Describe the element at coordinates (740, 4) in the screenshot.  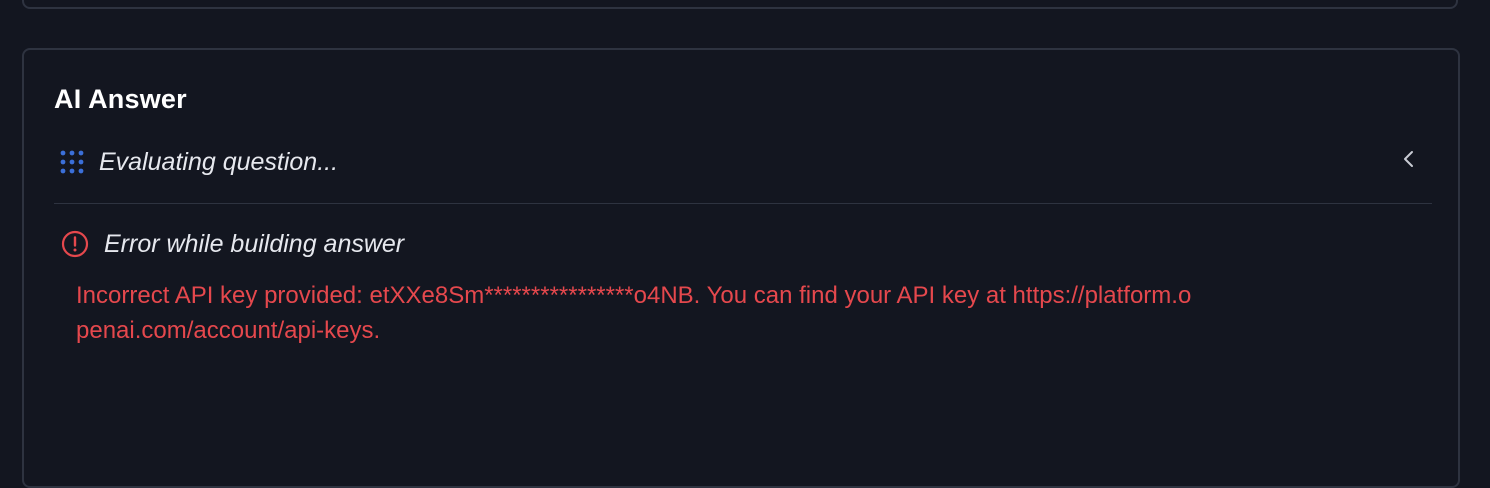
I see `previous-card` at that location.